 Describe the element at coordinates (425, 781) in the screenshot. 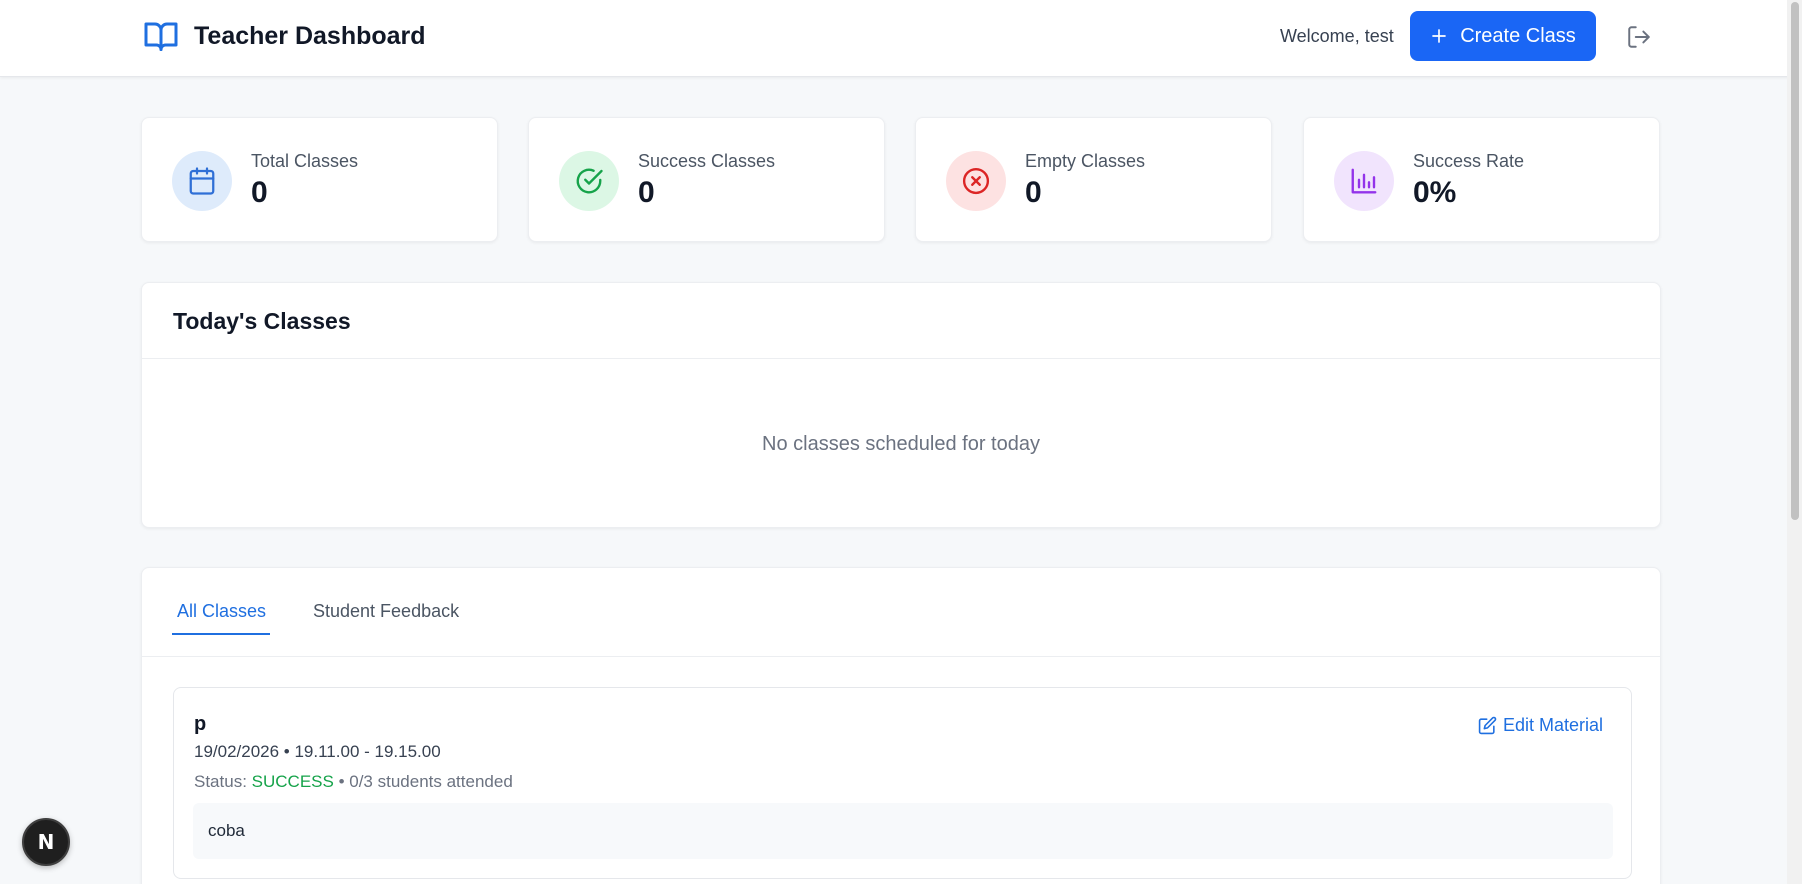

I see `attendance-text: • 0/3 students attended` at that location.